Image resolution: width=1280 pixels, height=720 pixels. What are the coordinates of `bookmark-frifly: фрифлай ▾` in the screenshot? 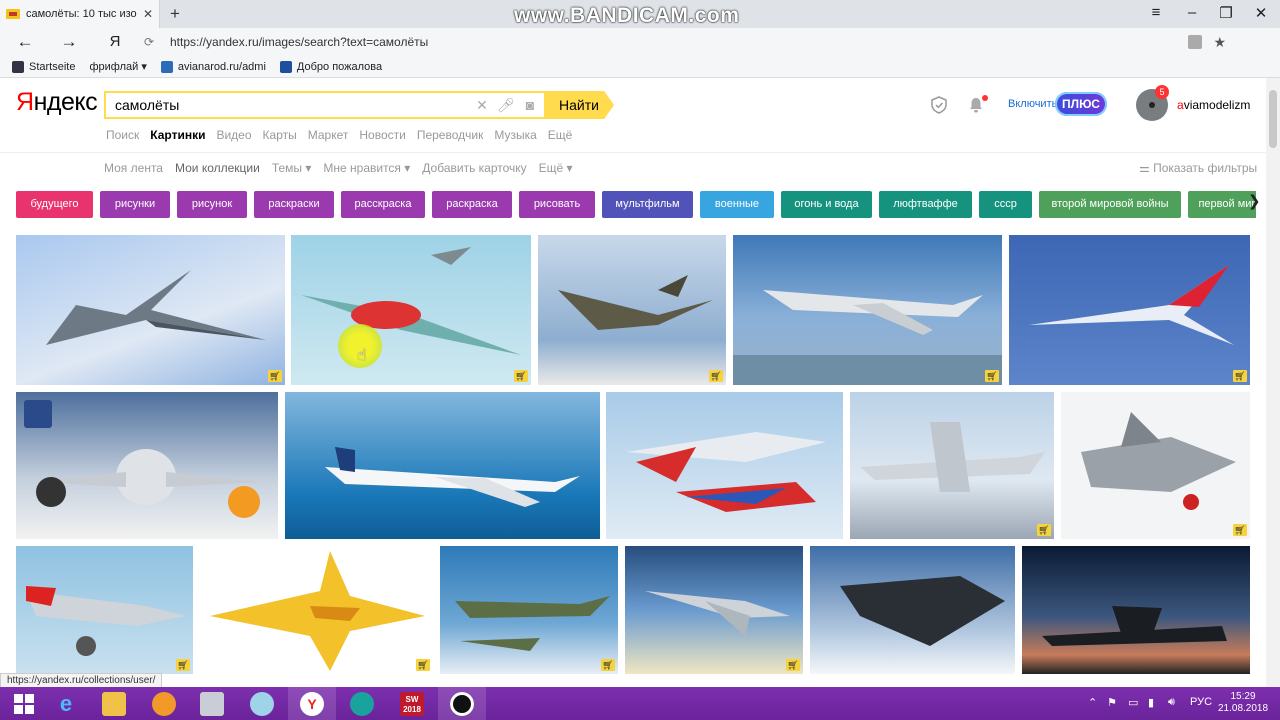 It's located at (117, 66).